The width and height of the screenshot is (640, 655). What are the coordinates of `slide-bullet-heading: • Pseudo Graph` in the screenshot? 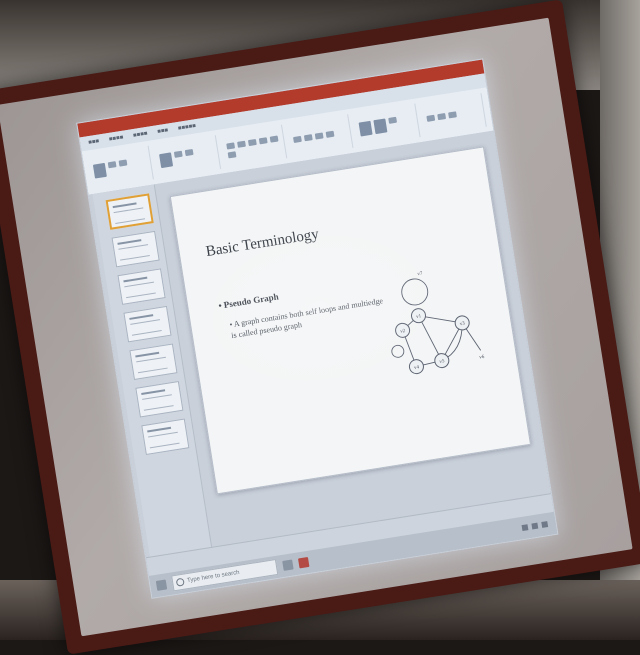 It's located at (248, 300).